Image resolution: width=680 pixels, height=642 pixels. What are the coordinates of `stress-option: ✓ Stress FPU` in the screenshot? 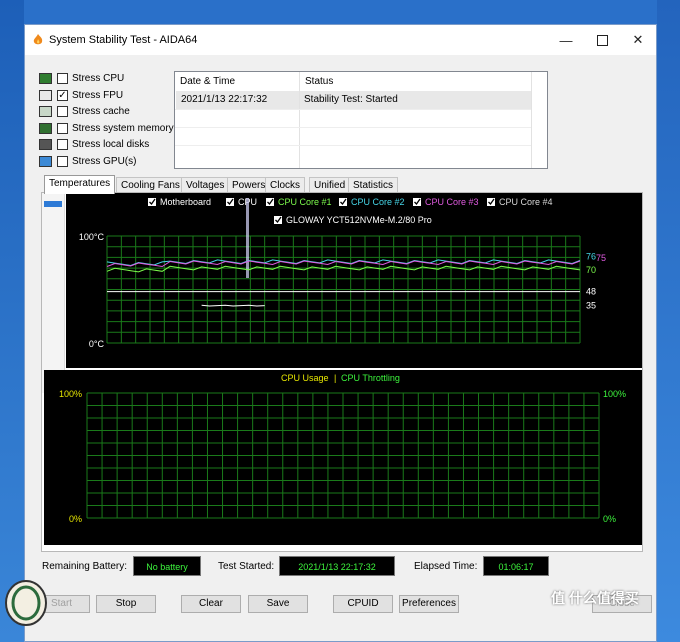 It's located at (109, 96).